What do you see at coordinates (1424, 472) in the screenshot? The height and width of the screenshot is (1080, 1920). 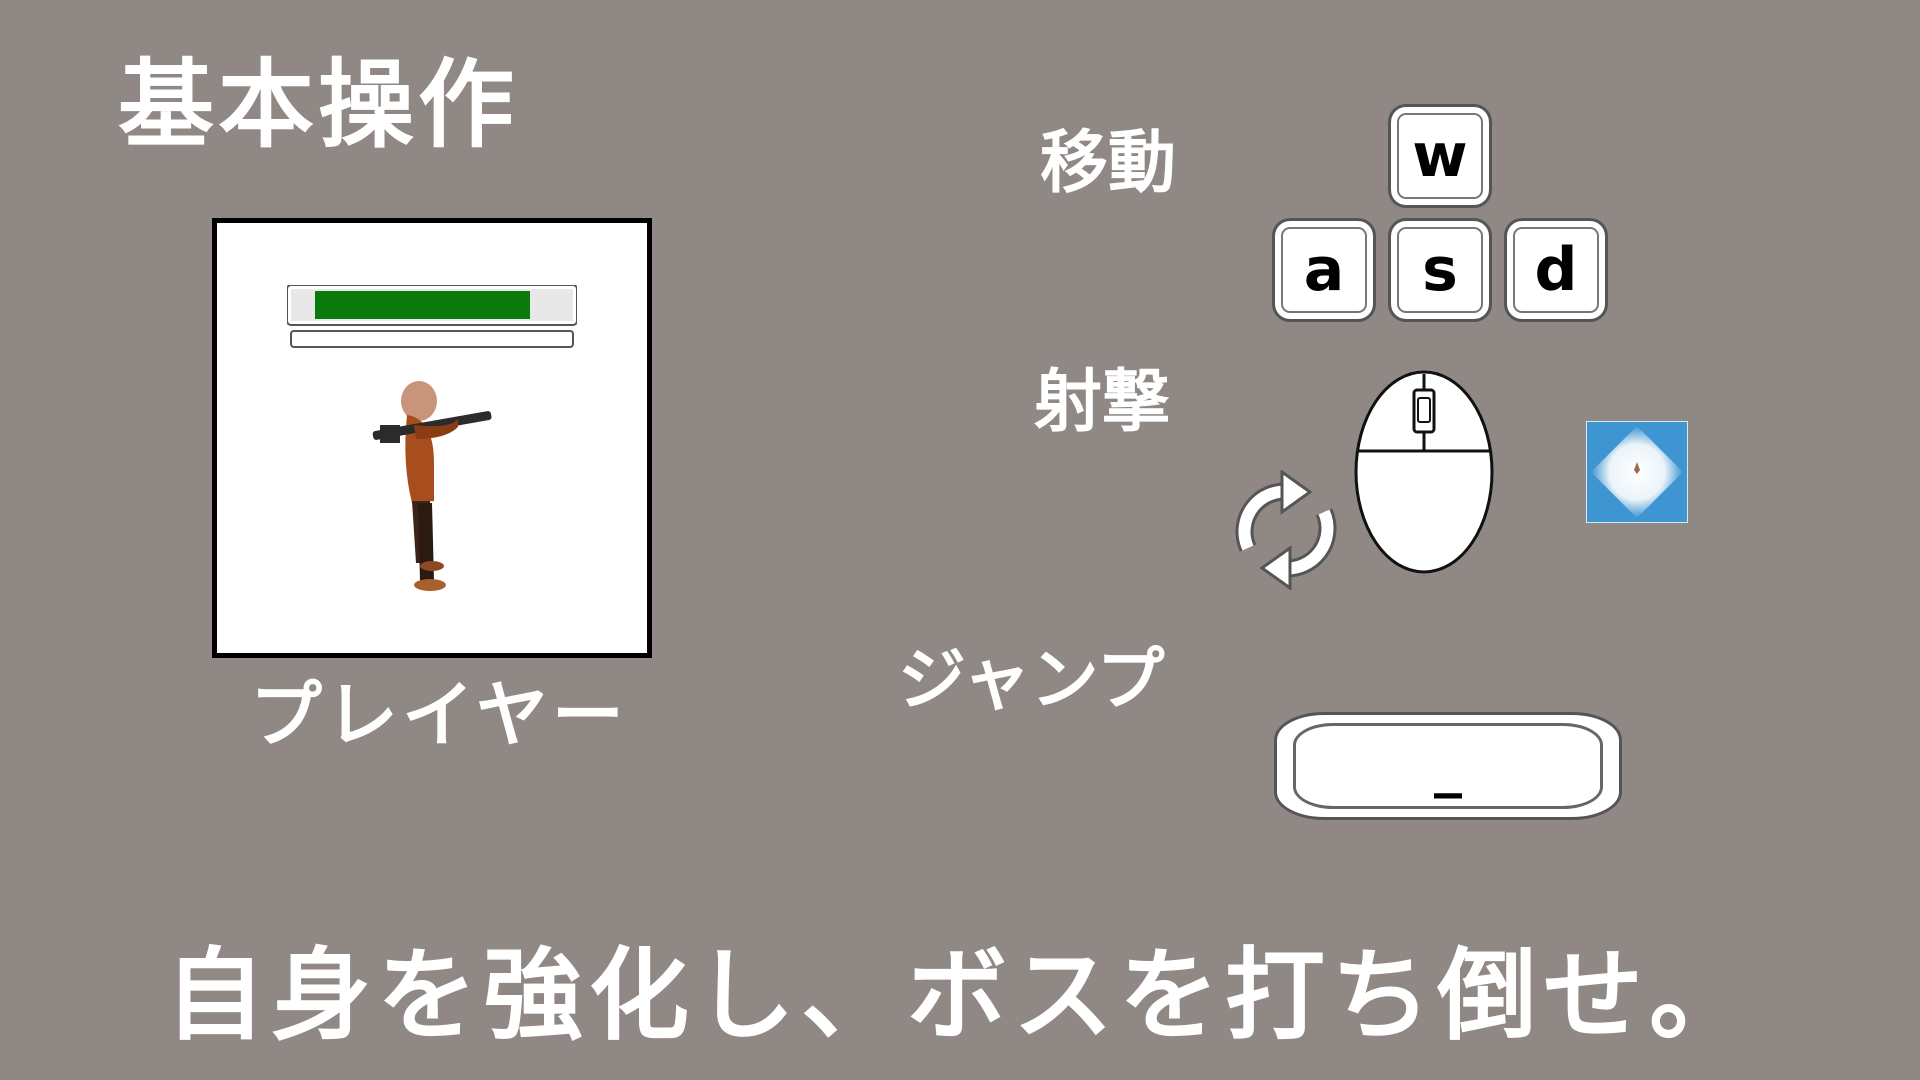 I see `mouse-icon` at bounding box center [1424, 472].